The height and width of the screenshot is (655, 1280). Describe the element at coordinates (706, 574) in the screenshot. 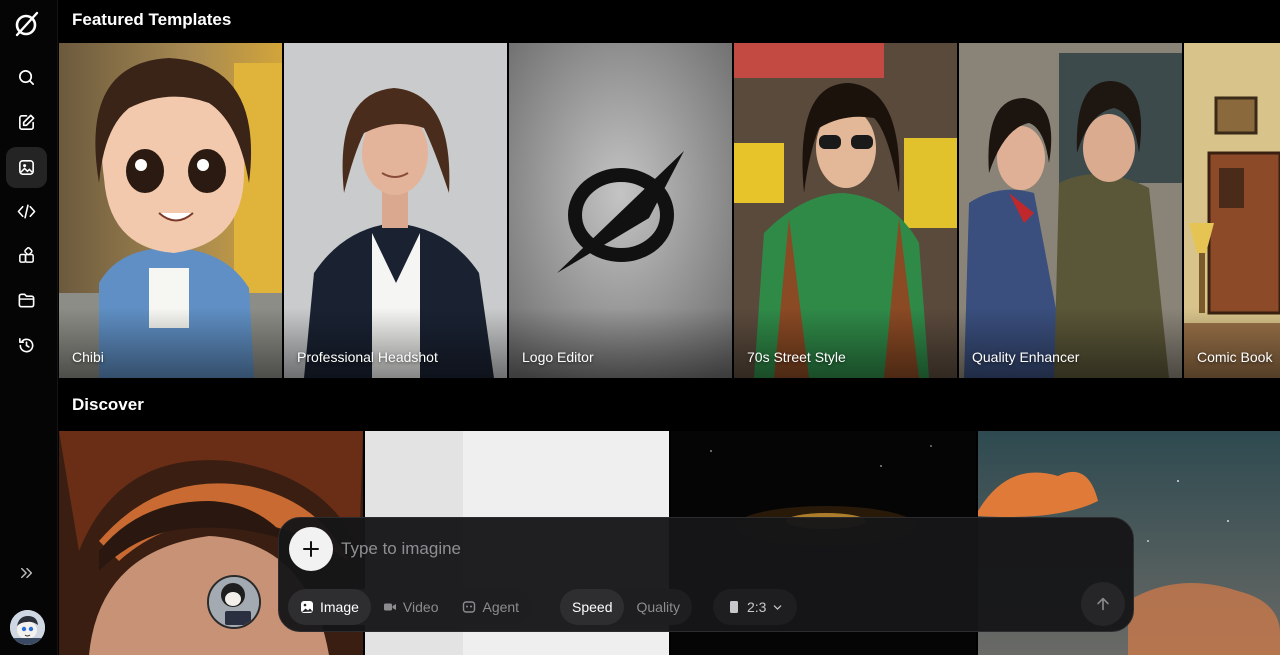

I see `prompt-composer: Image Video Agent Speed Quality 2:3` at that location.